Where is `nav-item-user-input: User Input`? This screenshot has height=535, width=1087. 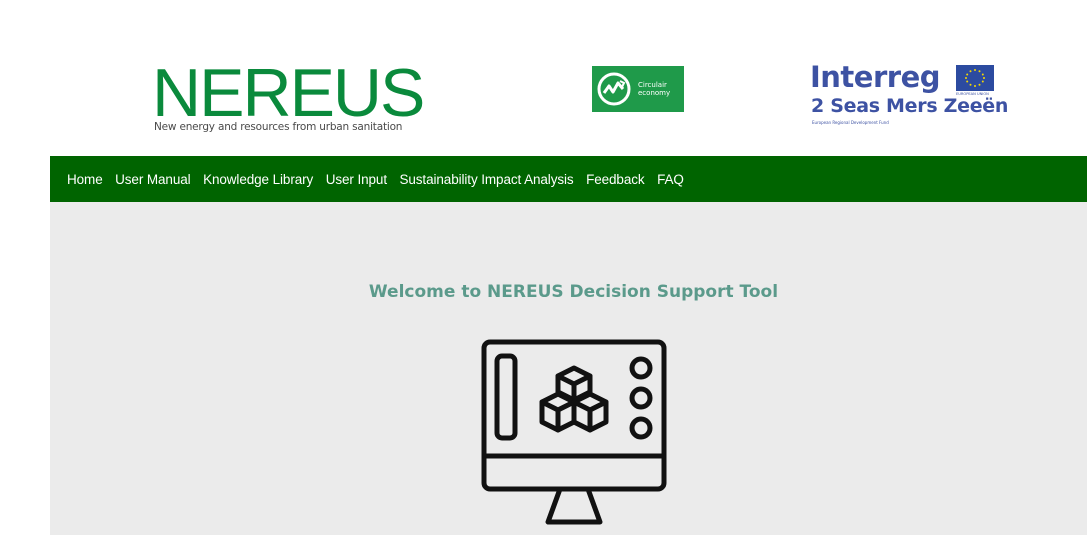 nav-item-user-input: User Input is located at coordinates (356, 179).